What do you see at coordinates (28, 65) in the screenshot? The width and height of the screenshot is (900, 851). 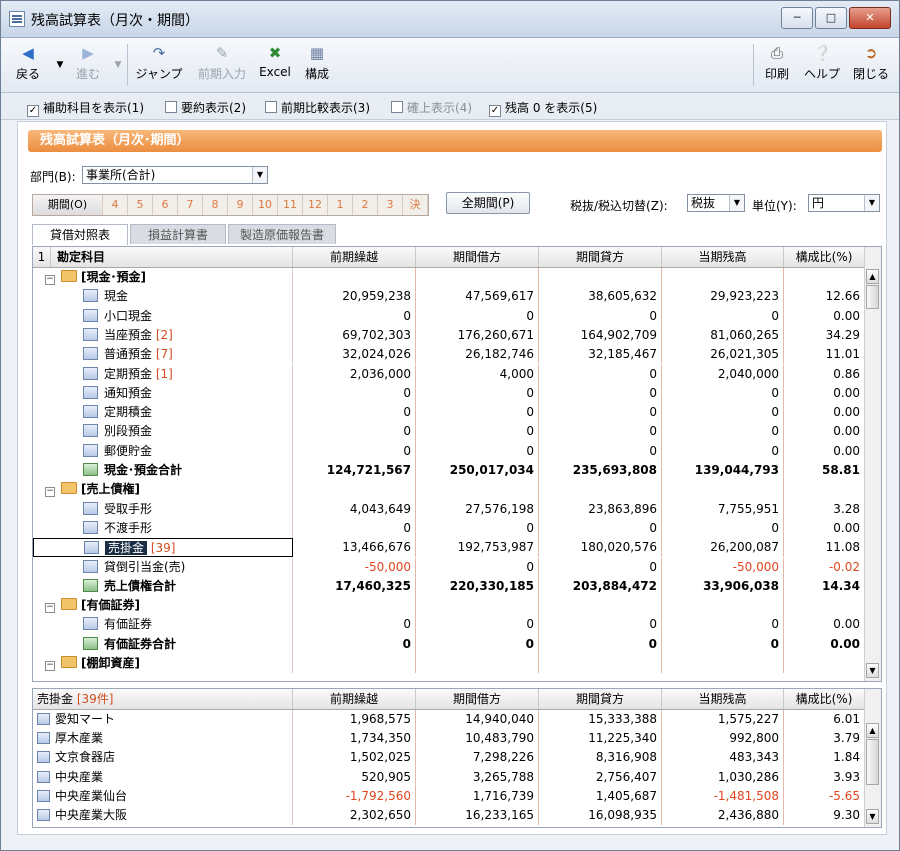 I see `back-button: ◀ 戻る` at bounding box center [28, 65].